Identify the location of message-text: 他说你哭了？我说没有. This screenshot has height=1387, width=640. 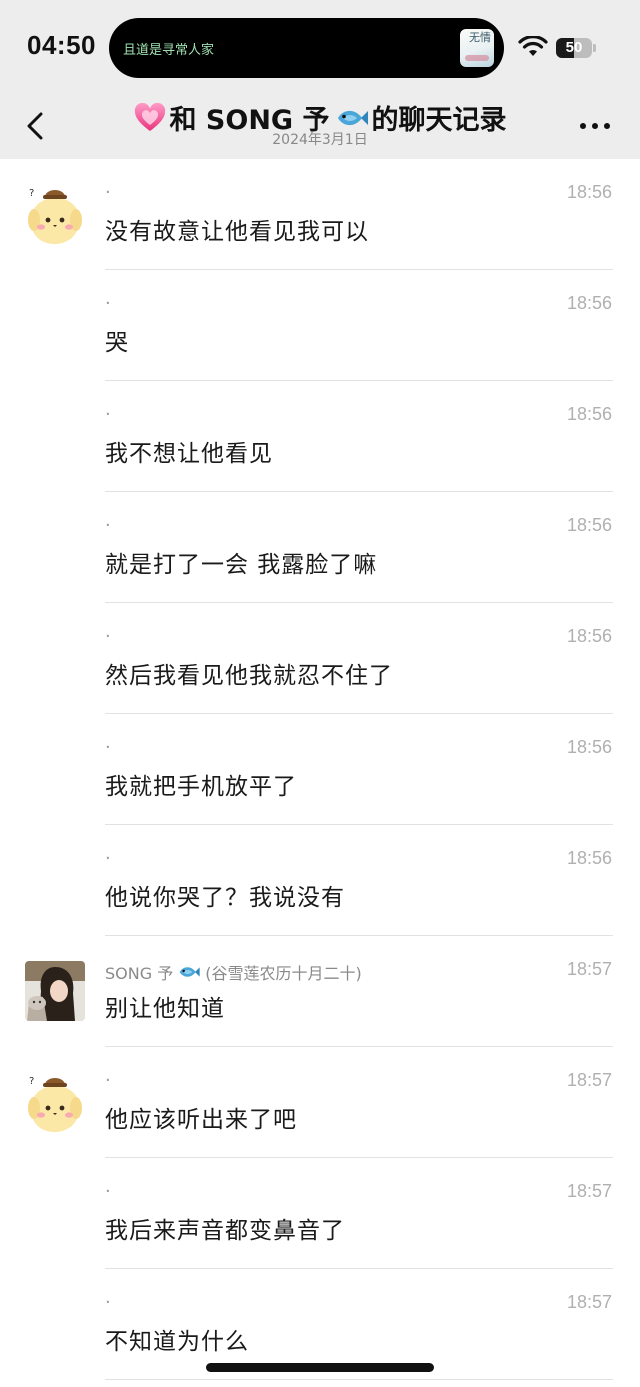
(225, 898).